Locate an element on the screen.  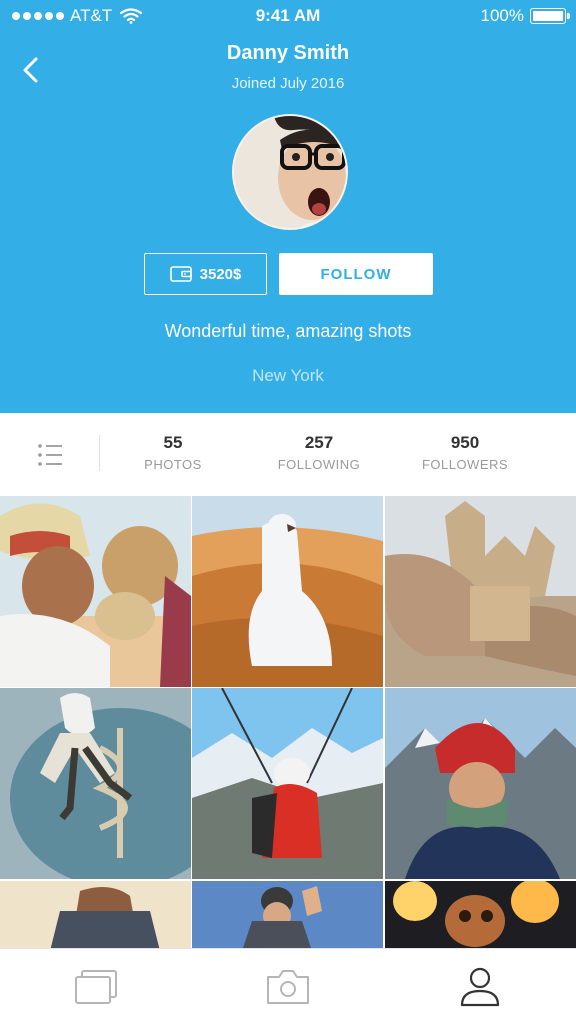
camera-icon is located at coordinates (288, 987).